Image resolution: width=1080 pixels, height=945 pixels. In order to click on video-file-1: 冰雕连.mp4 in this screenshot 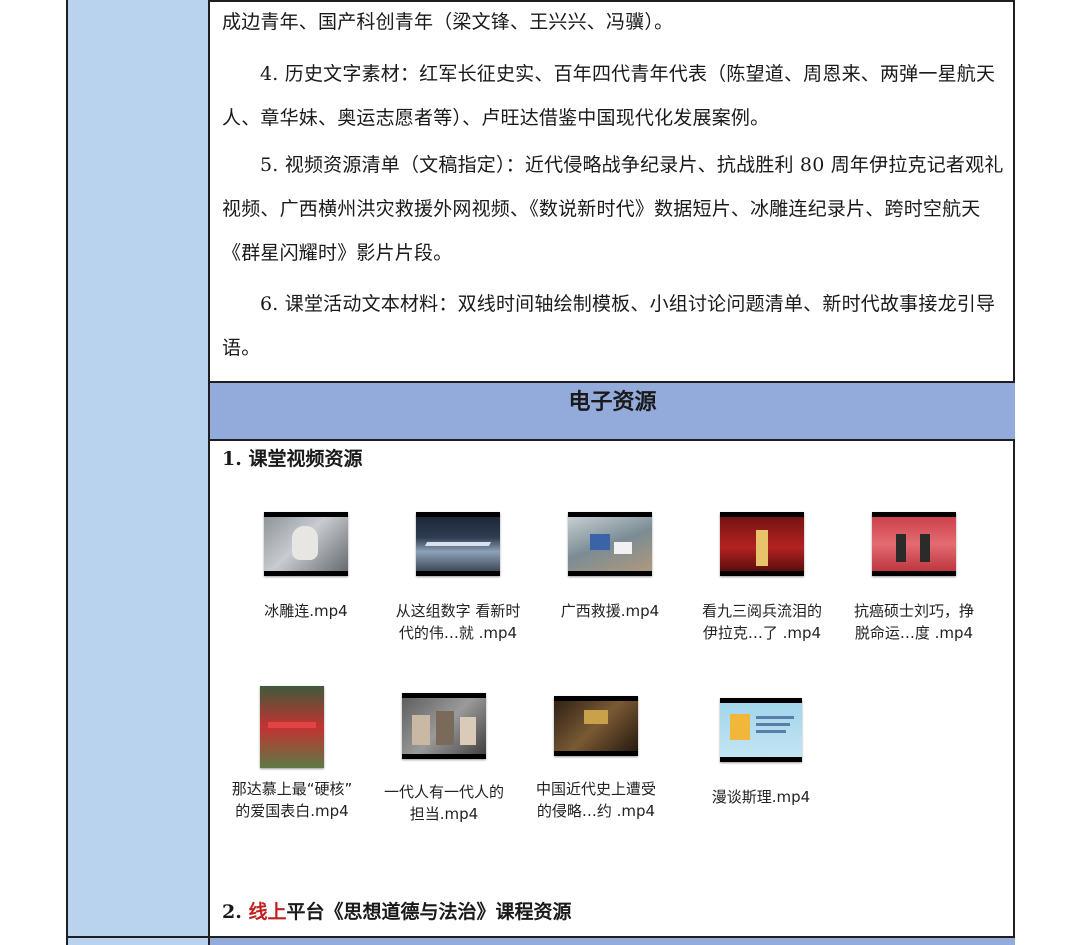, I will do `click(306, 567)`.